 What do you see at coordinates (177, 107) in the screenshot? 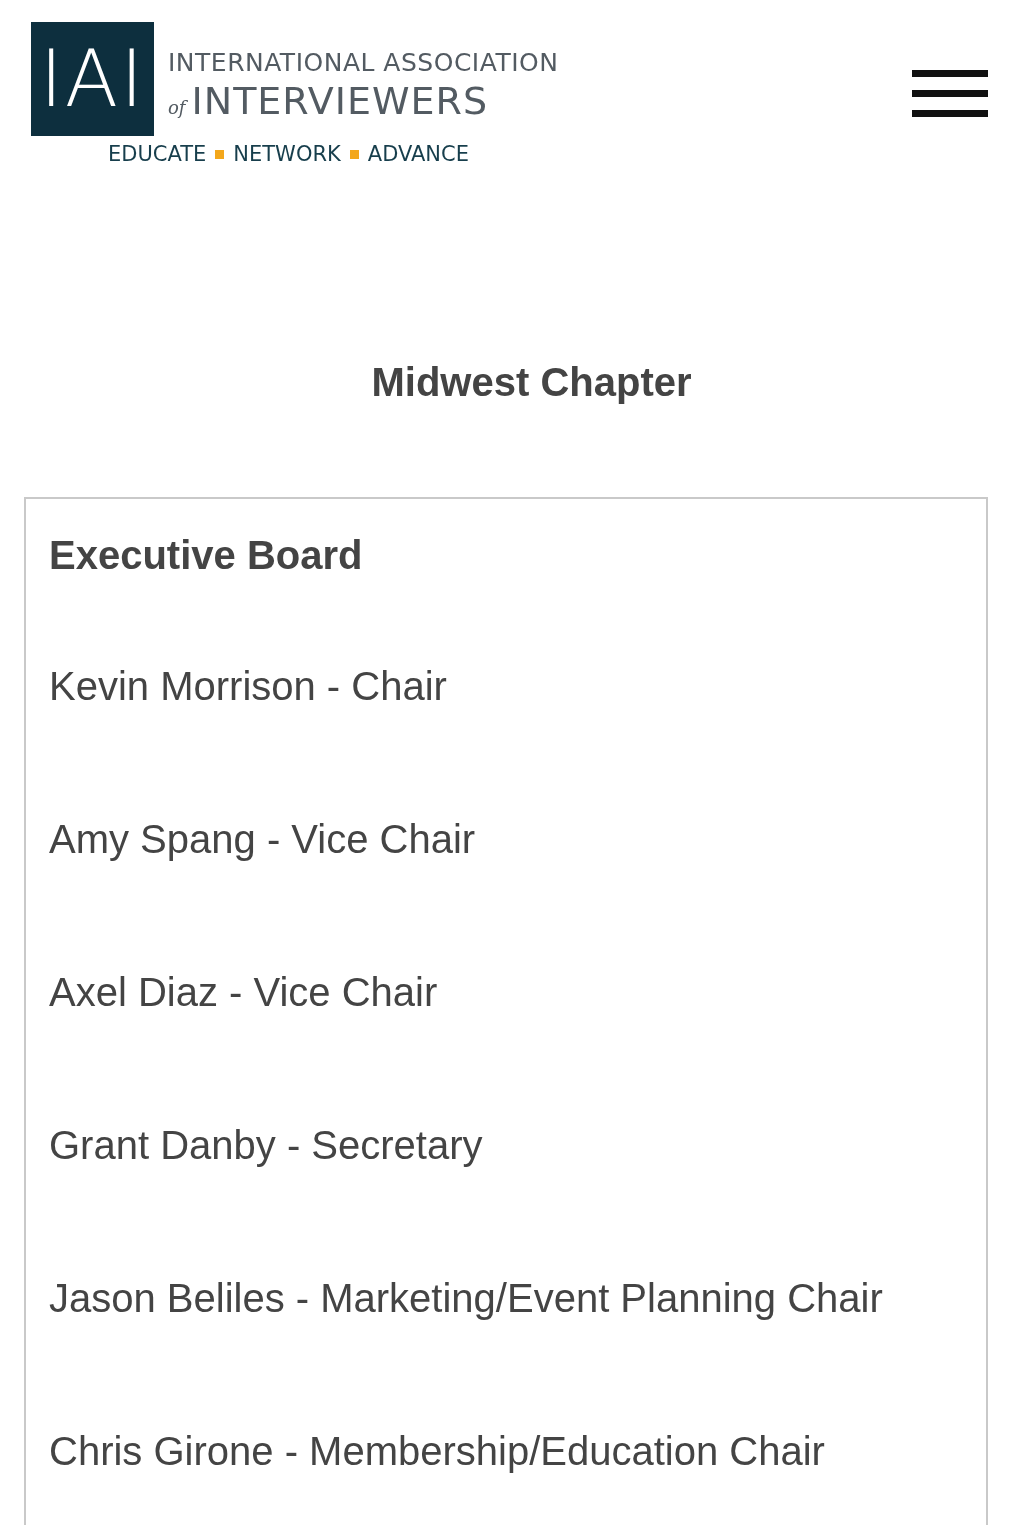
I see `logo-text: of` at bounding box center [177, 107].